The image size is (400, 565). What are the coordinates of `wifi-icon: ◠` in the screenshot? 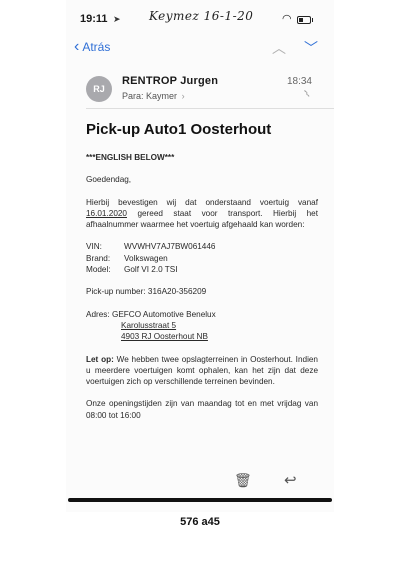 It's located at (287, 19).